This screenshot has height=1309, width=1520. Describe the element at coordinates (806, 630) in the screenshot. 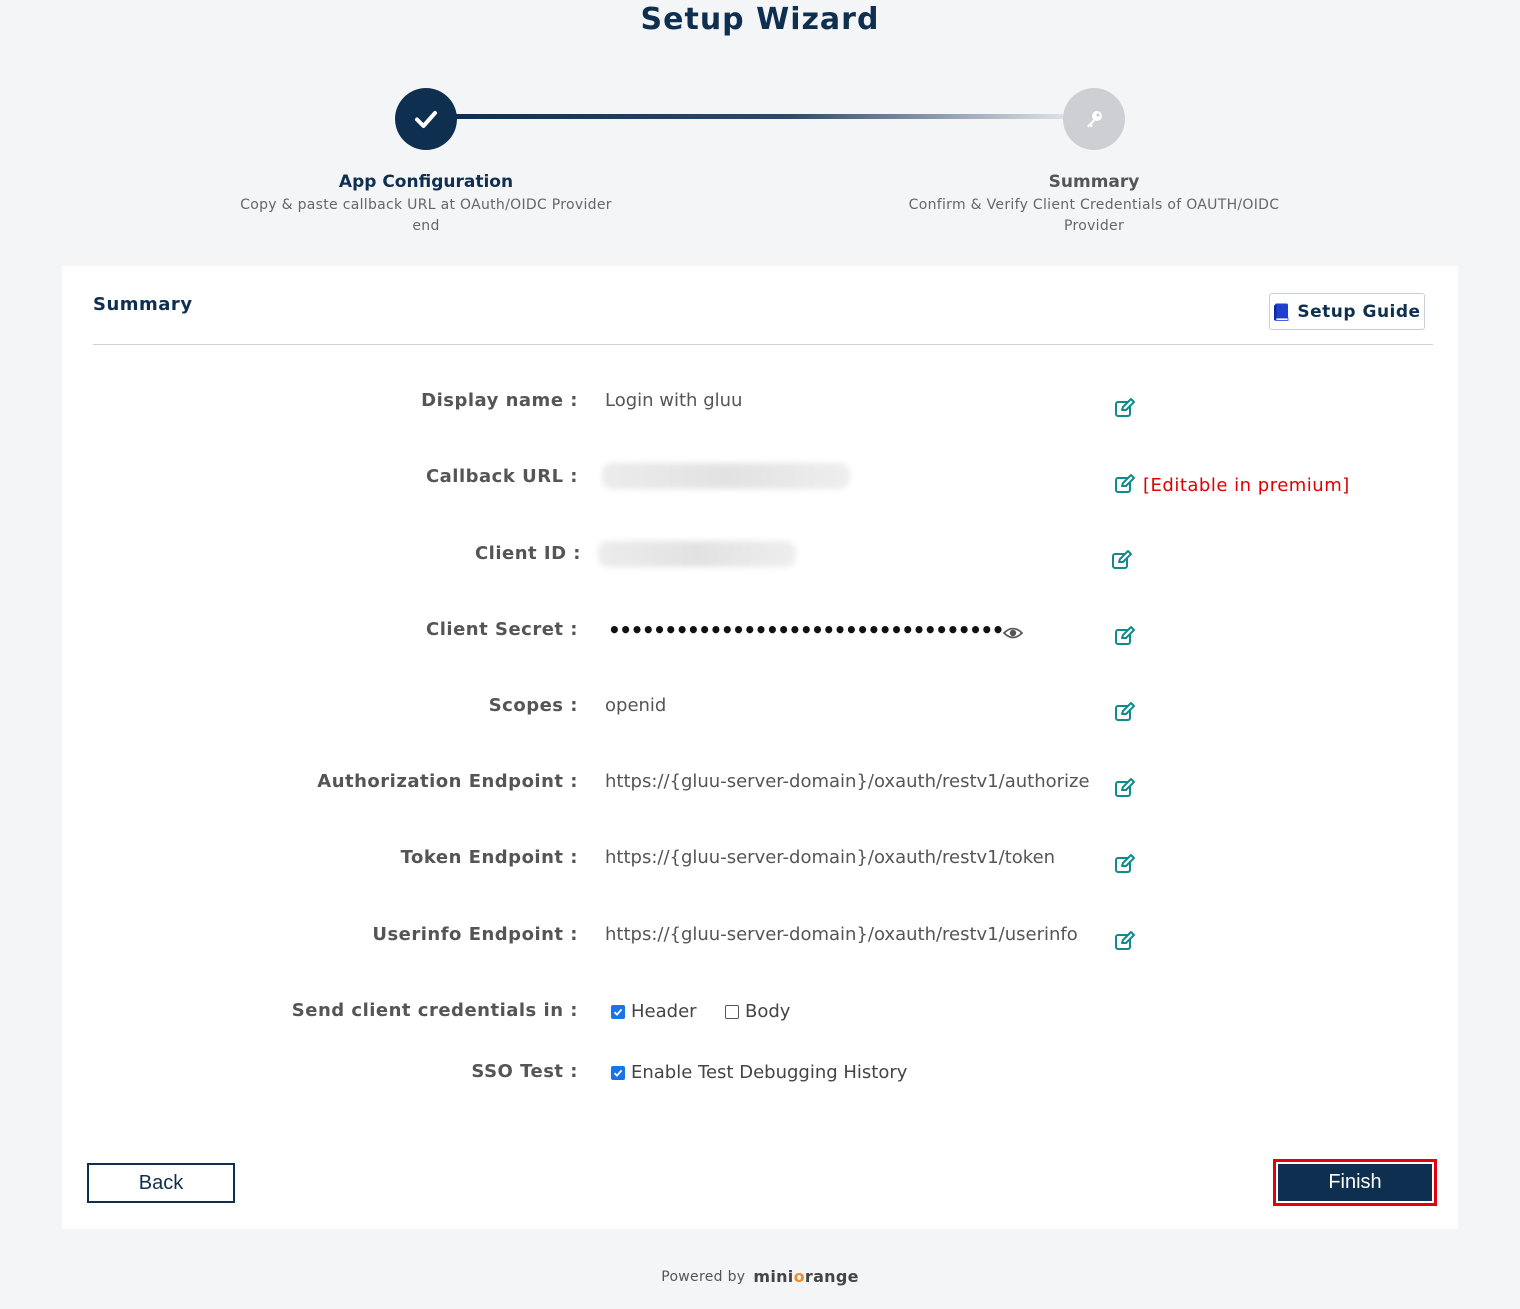

I see `client-secret-value: •••••••••••••••••••••••••••••••••••` at that location.